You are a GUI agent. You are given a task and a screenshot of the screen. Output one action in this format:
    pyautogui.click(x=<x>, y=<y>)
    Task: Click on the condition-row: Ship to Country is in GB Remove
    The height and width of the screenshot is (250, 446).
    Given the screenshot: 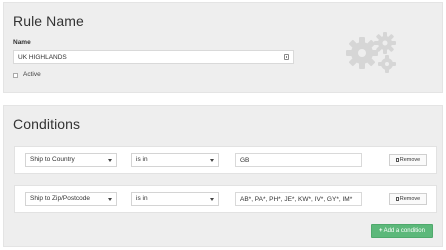 What is the action you would take?
    pyautogui.click(x=225, y=160)
    